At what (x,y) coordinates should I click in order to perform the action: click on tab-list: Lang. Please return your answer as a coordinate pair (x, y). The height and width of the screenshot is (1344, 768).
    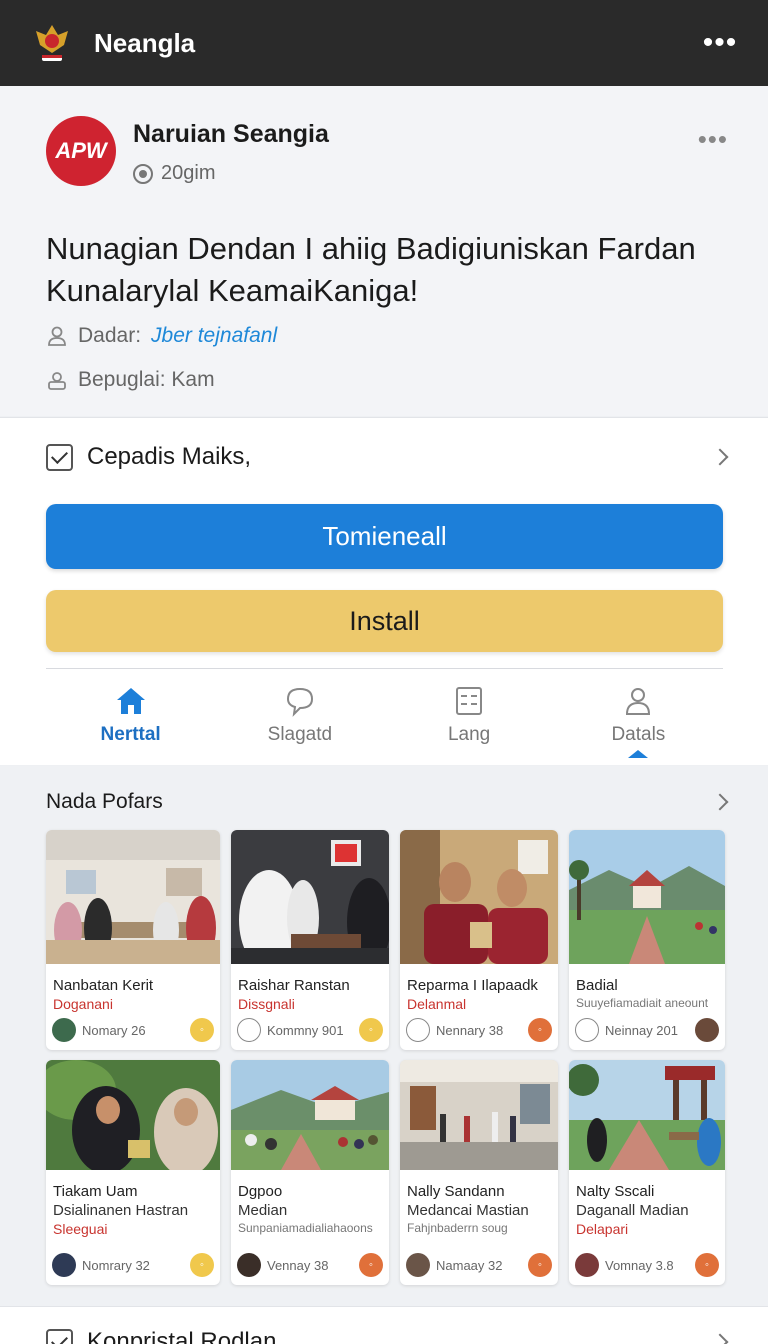
    Looking at the image, I should click on (469, 719).